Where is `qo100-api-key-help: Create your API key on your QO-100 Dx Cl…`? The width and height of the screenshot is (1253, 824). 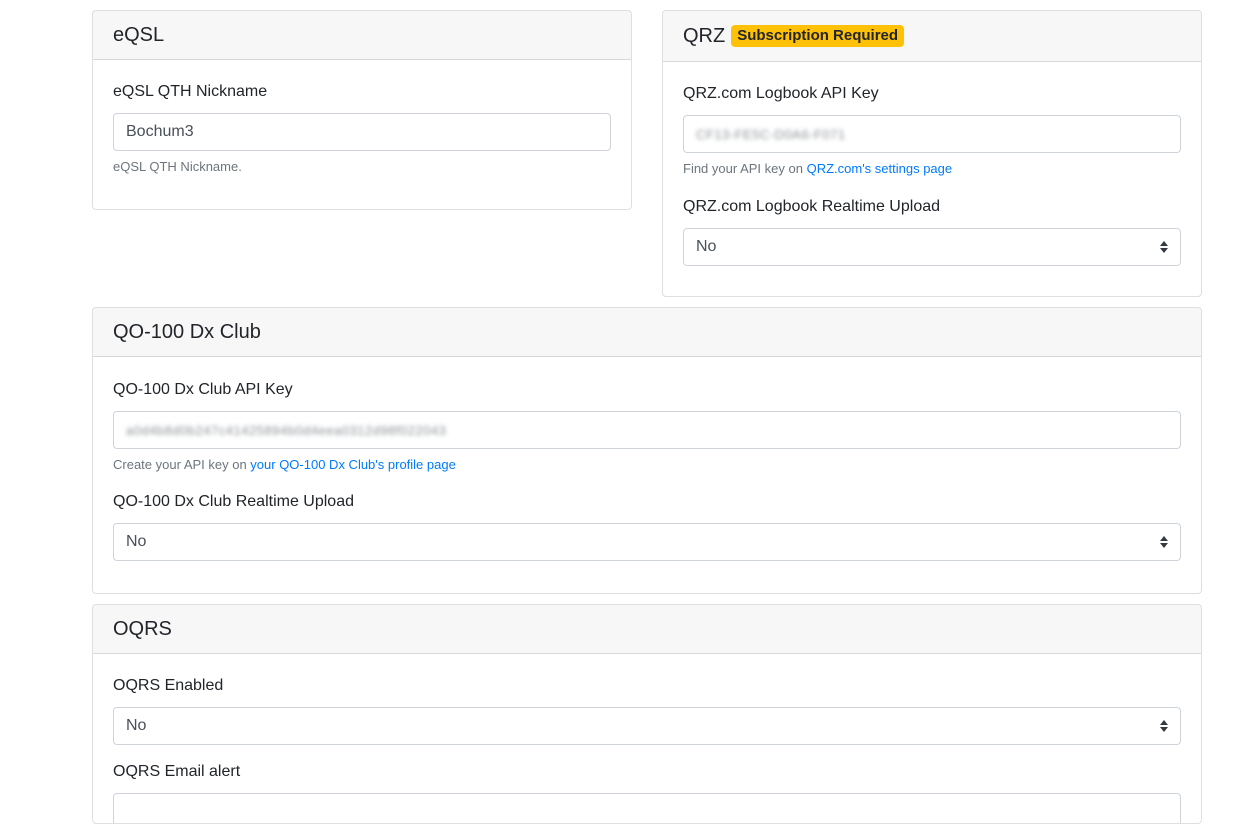 qo100-api-key-help: Create your API key on your QO-100 Dx Cl… is located at coordinates (647, 464).